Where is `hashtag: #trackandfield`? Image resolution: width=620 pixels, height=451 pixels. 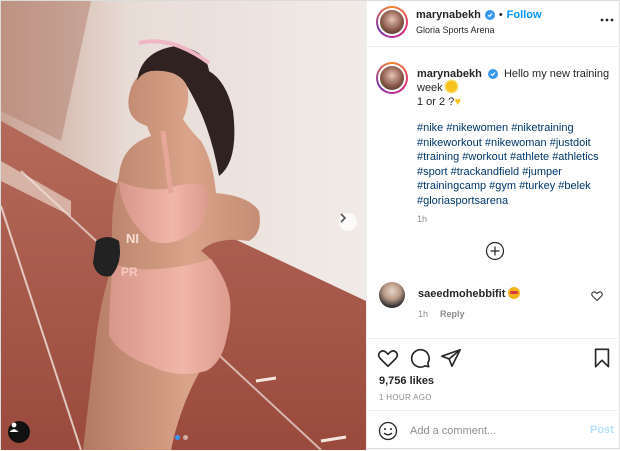 hashtag: #trackandfield is located at coordinates (485, 172).